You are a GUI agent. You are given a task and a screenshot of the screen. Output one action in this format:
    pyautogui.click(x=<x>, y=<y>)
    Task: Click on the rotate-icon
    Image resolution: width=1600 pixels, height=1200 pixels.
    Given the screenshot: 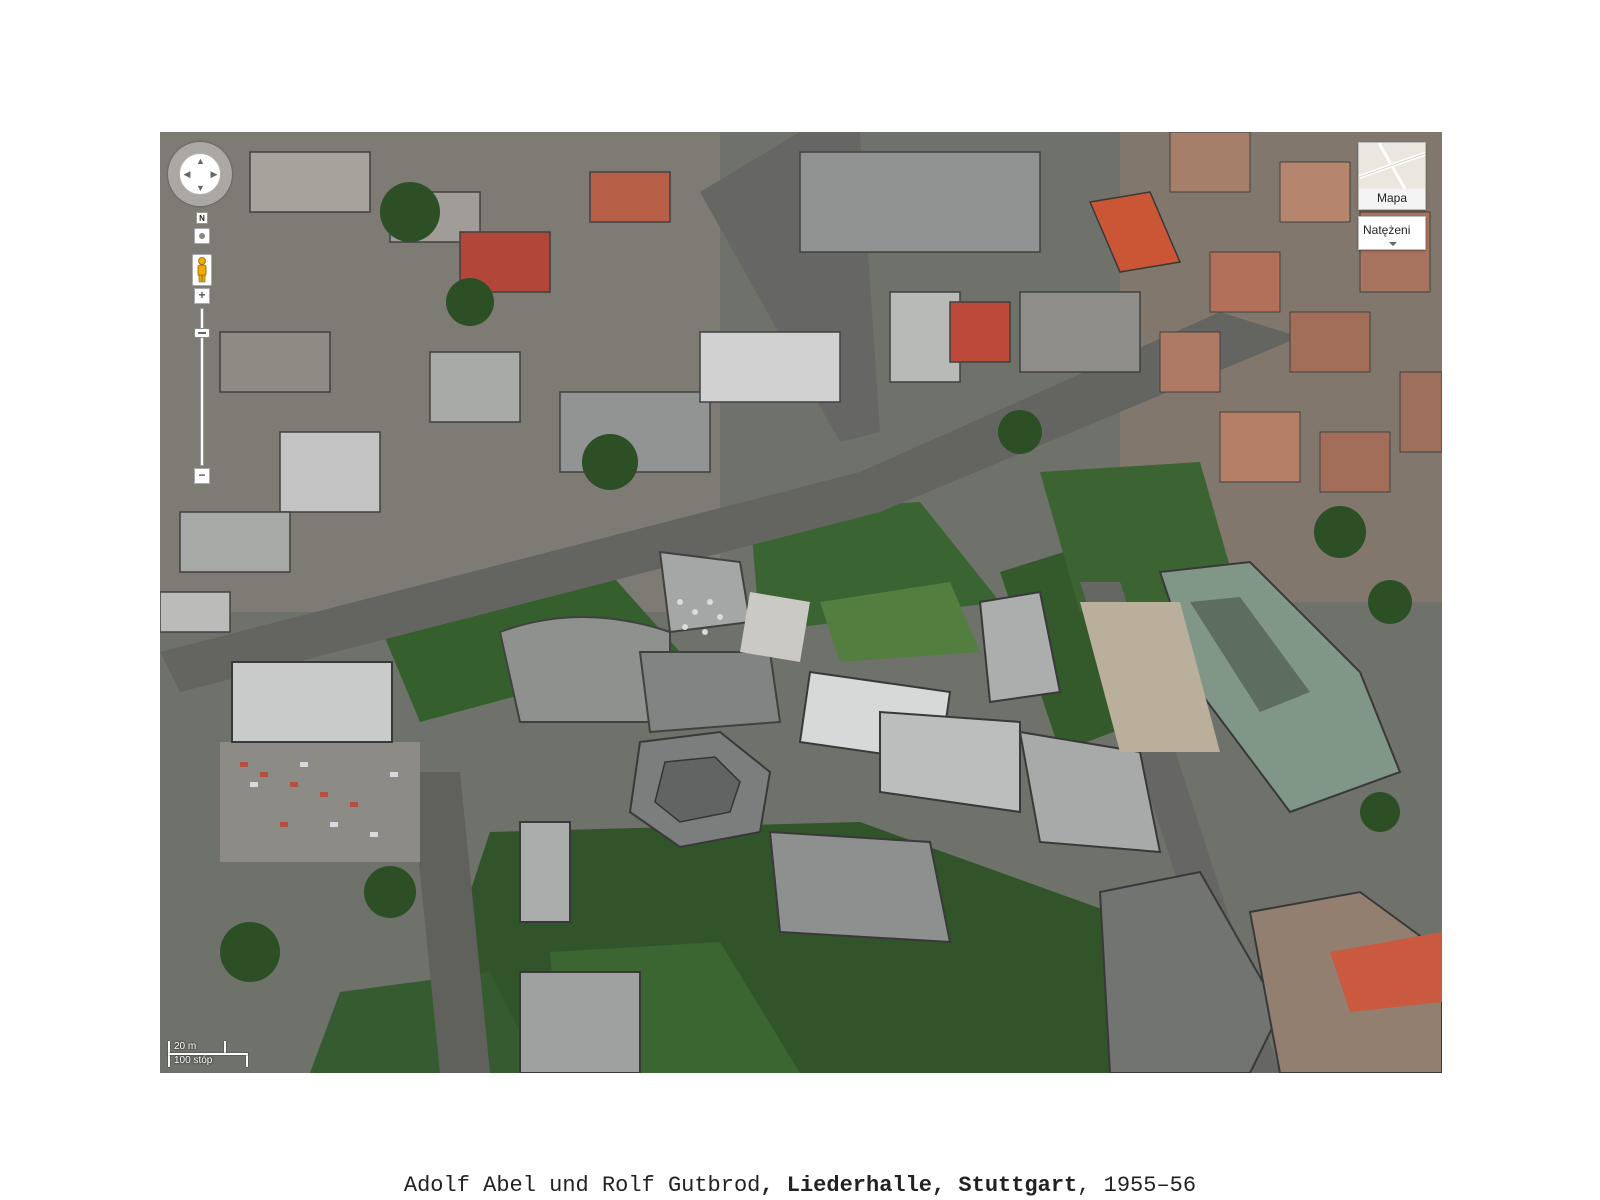 What is the action you would take?
    pyautogui.click(x=202, y=236)
    